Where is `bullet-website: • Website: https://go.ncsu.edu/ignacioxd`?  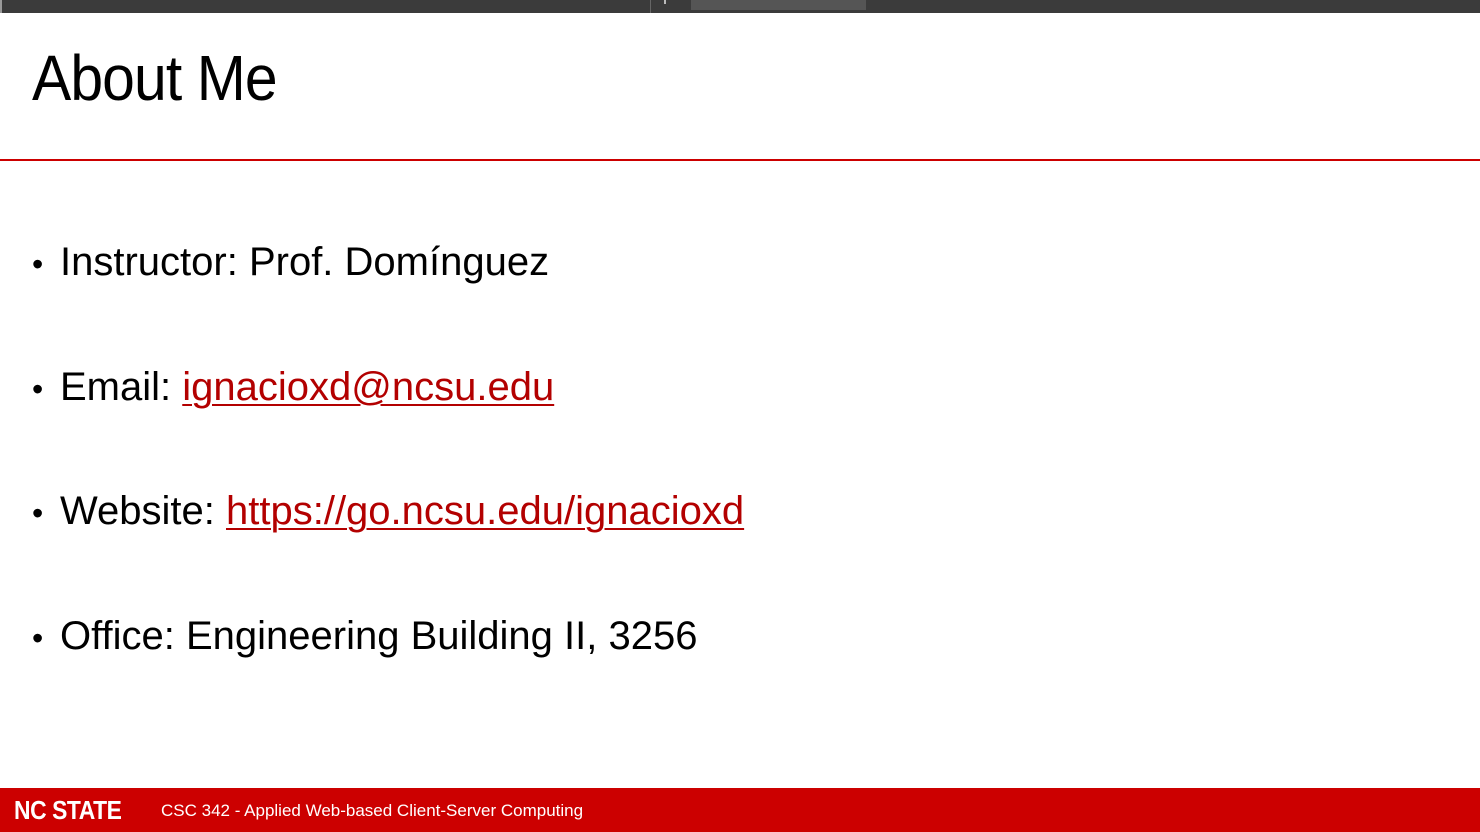
bullet-website: • Website: https://go.ncsu.edu/ignacioxd is located at coordinates (388, 543).